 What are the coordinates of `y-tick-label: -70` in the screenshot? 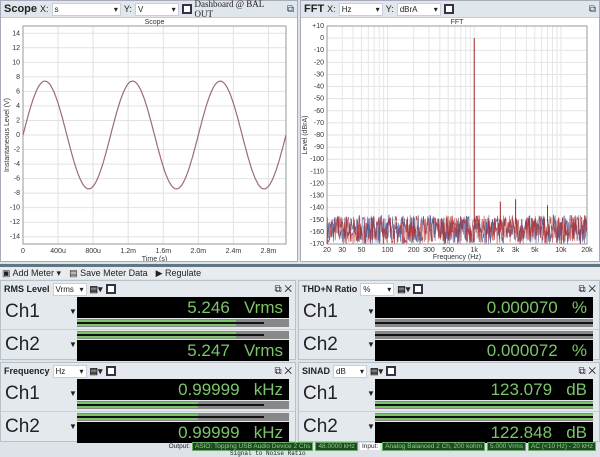 It's located at (319, 123).